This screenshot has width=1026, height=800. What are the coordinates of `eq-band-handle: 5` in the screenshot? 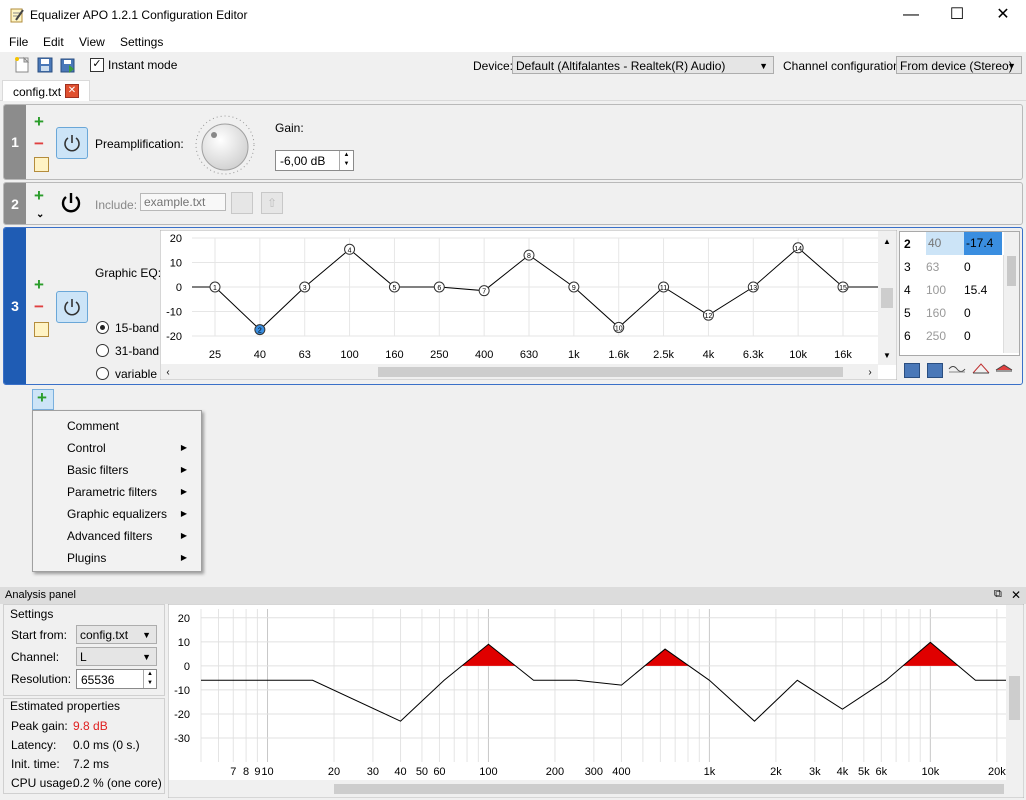 It's located at (394, 287).